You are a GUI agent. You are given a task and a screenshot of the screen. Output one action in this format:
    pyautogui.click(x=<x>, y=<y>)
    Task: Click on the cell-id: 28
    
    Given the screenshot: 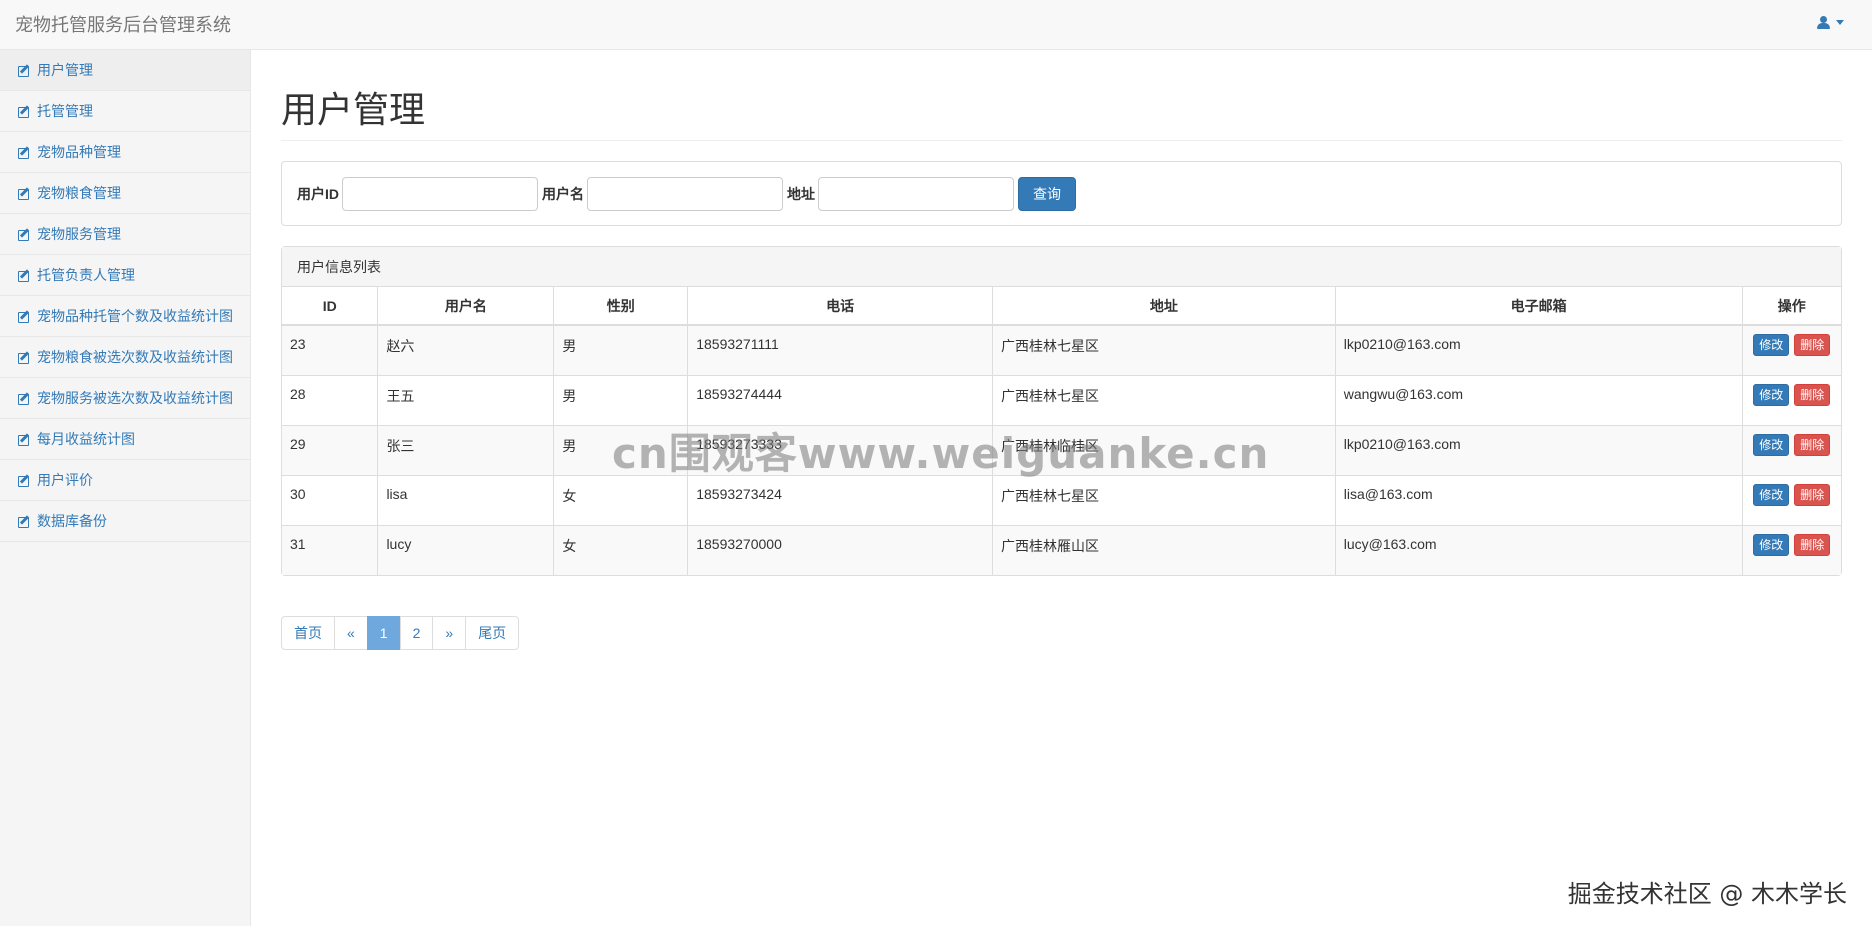 What is the action you would take?
    pyautogui.click(x=330, y=399)
    